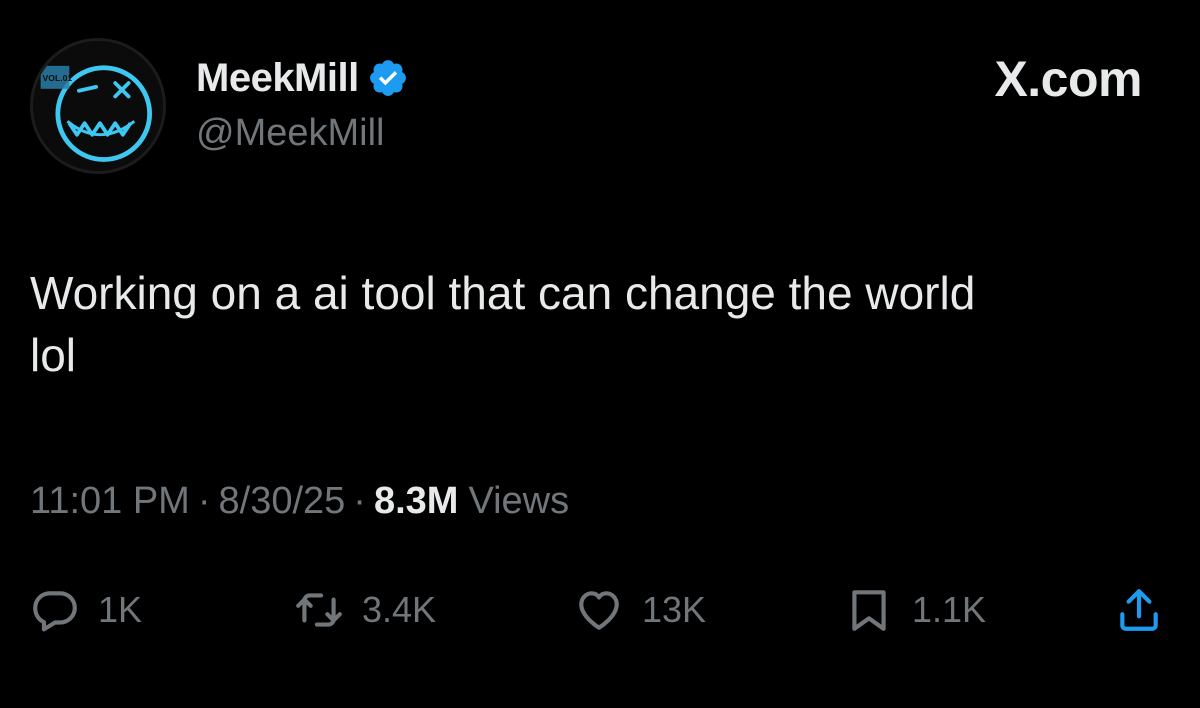  I want to click on author-name-row: MeekMill, so click(302, 78).